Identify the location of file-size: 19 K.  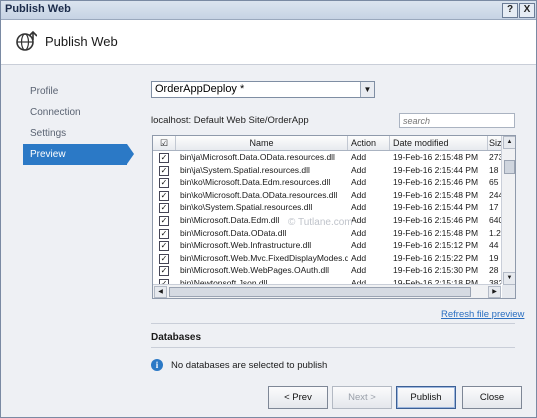
(495, 257).